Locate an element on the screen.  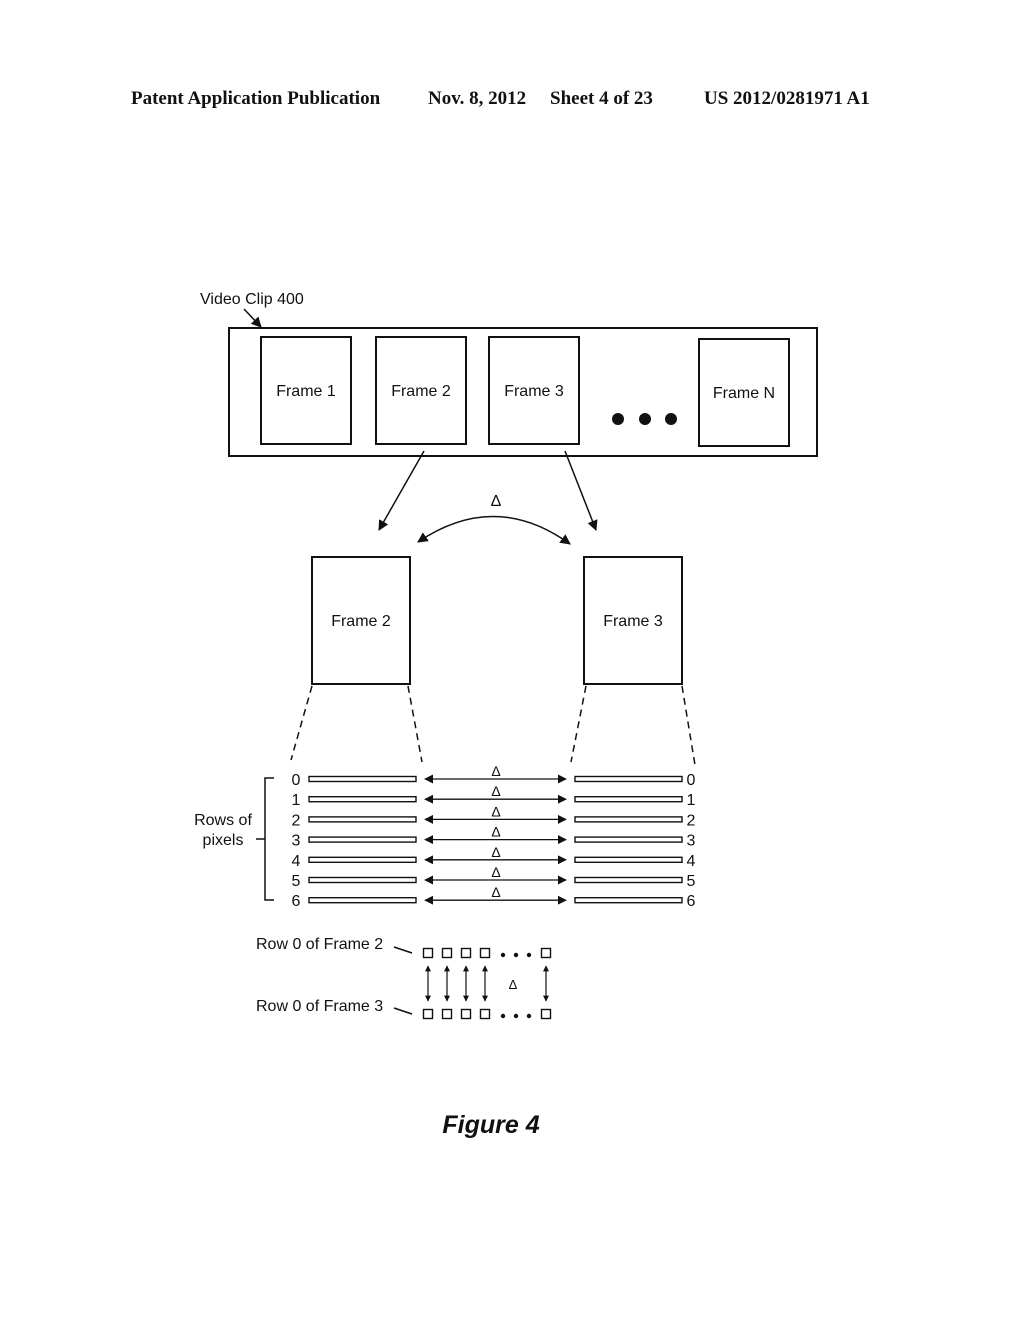
enlarged-frame-3-label: Frame 3 is located at coordinates (633, 621).